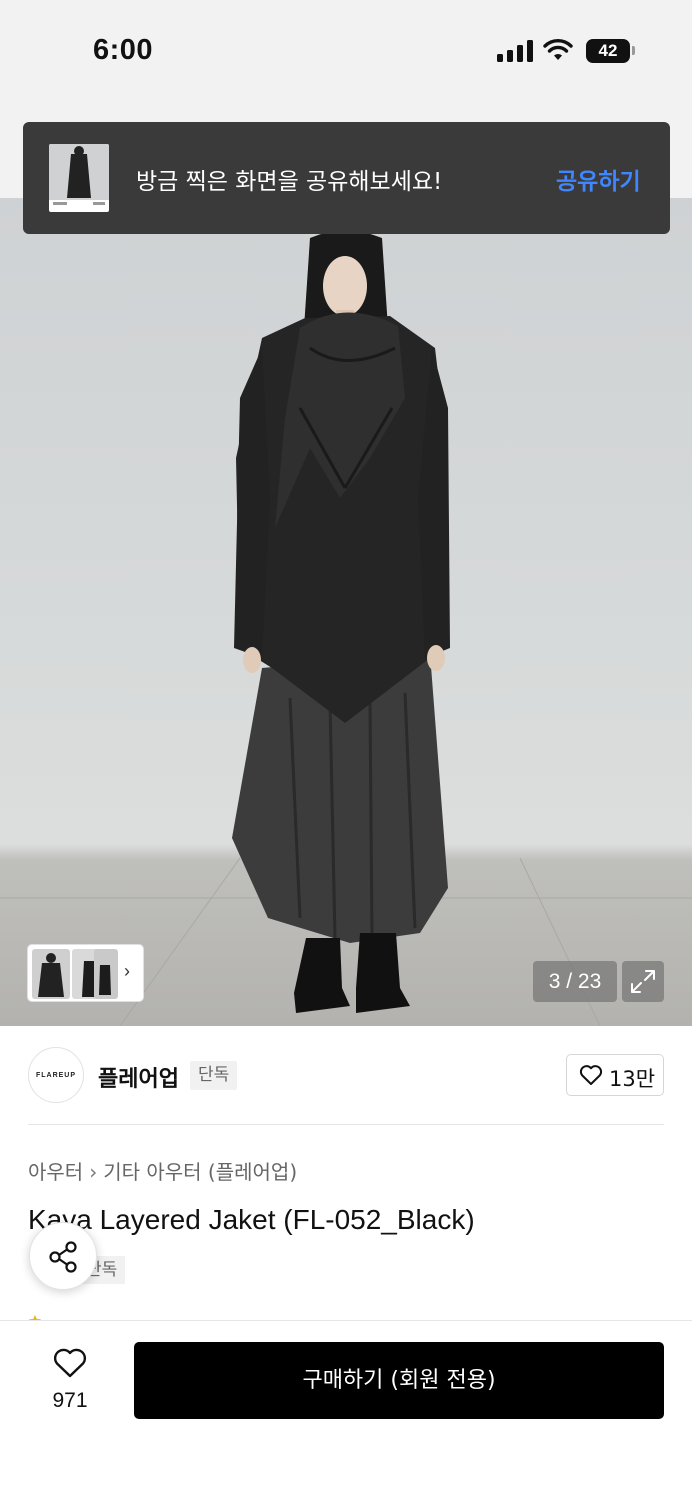 This screenshot has height=1500, width=692. I want to click on breadcrumb: 아우터 › 기타 아우터 (플레어업), so click(162, 1170).